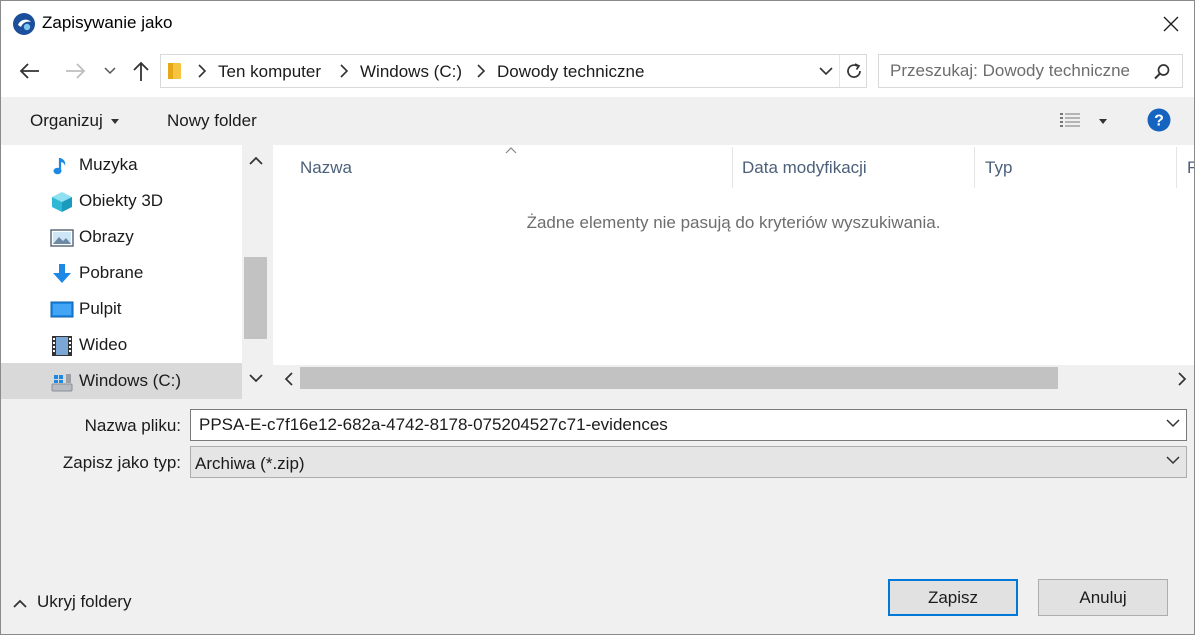 This screenshot has width=1195, height=635. Describe the element at coordinates (62, 309) in the screenshot. I see `desktop-icon` at that location.